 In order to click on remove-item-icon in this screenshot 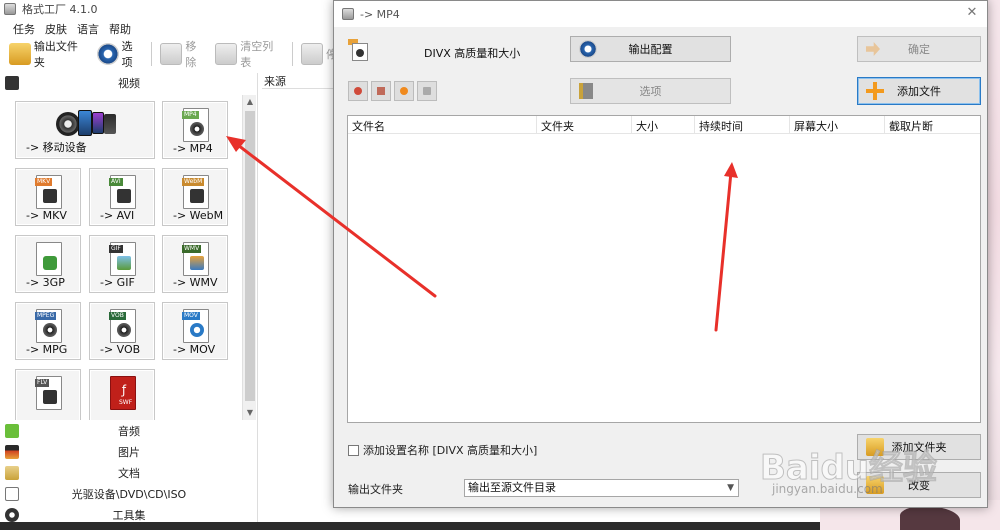, I will do `click(358, 91)`.